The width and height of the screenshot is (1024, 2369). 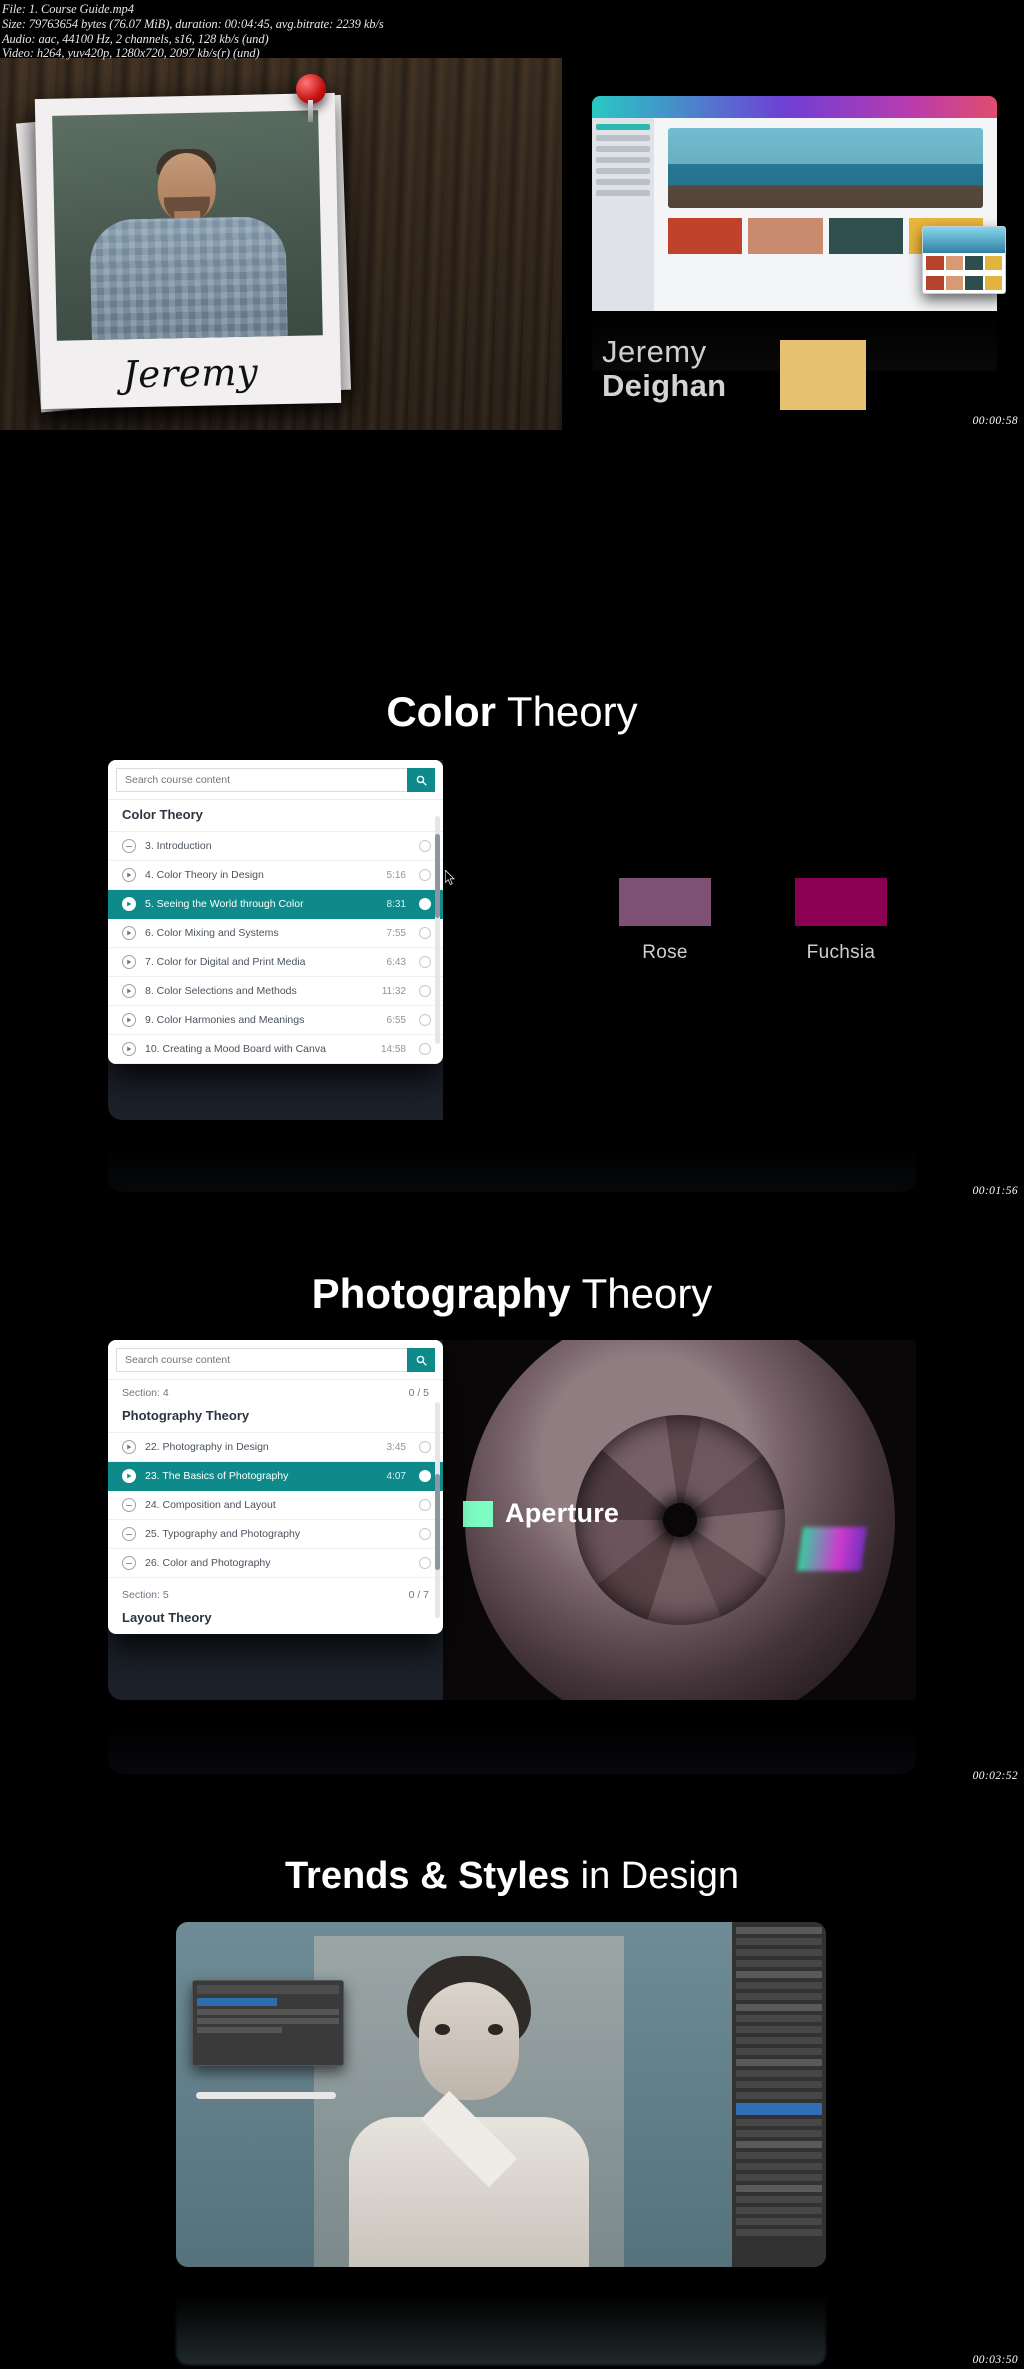 I want to click on lesson-duration: 3:45, so click(x=396, y=1447).